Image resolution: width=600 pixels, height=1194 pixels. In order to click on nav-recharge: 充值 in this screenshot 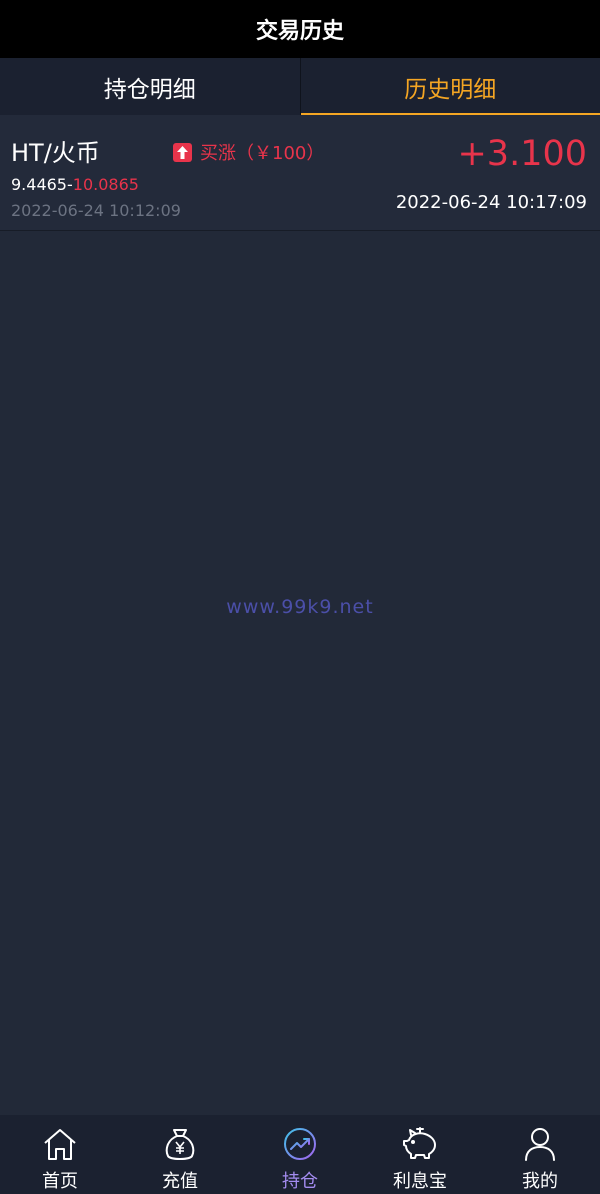, I will do `click(180, 1154)`.